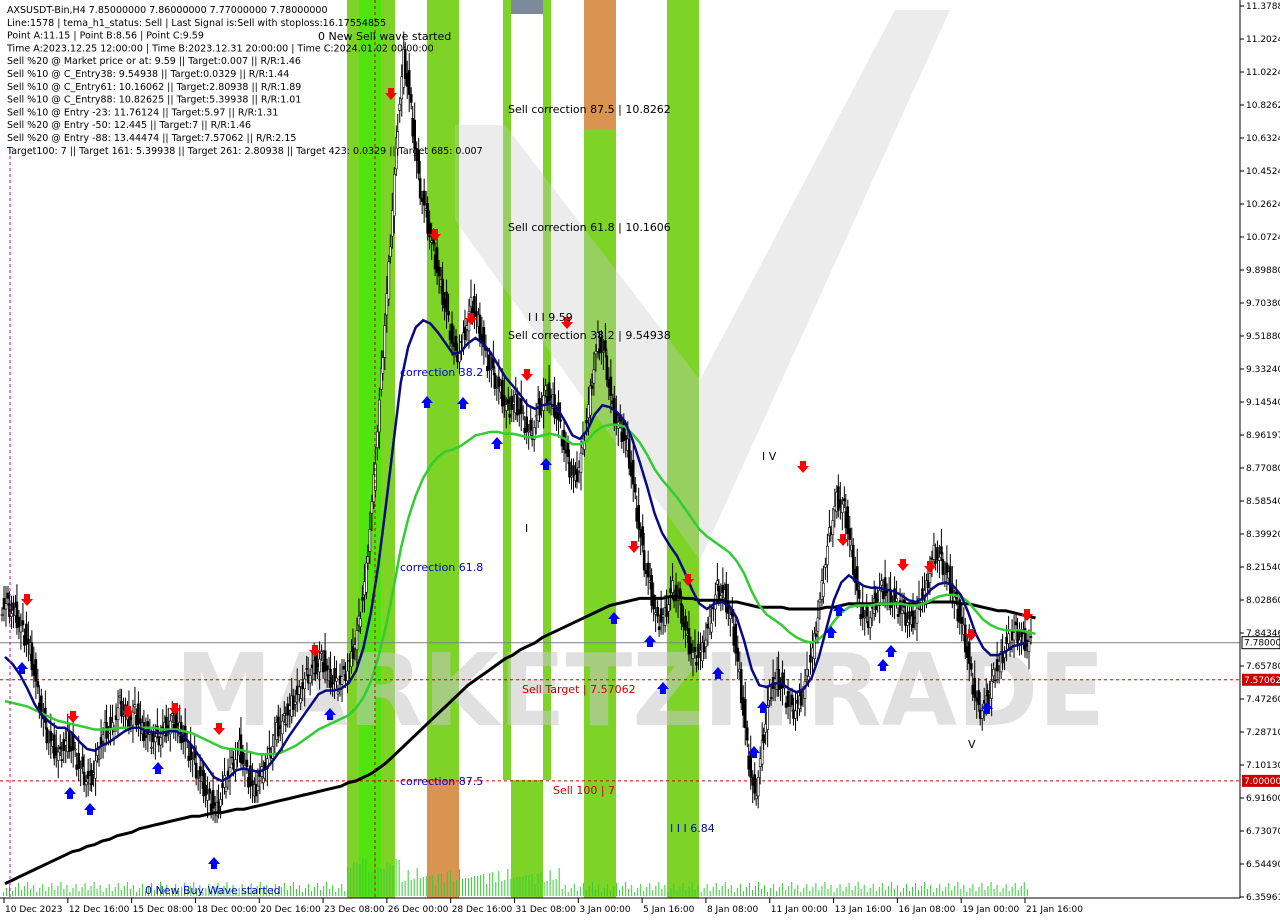 This screenshot has height=920, width=1280. I want to click on y-tick-label: 8.96197, so click(1263, 436).